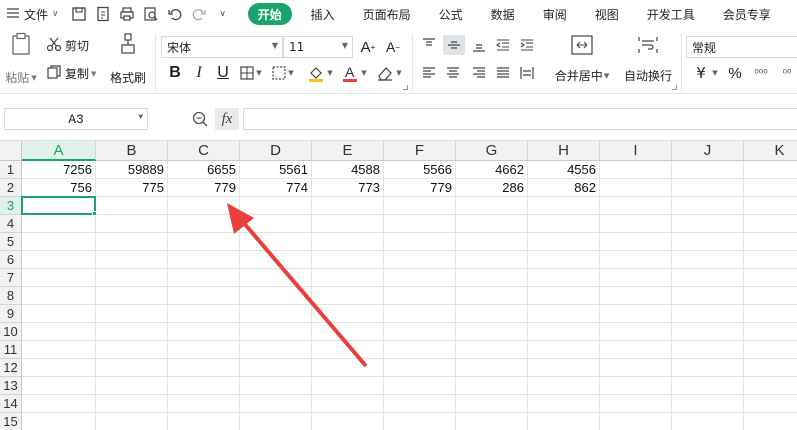  Describe the element at coordinates (385, 73) in the screenshot. I see `eraser-icon` at that location.